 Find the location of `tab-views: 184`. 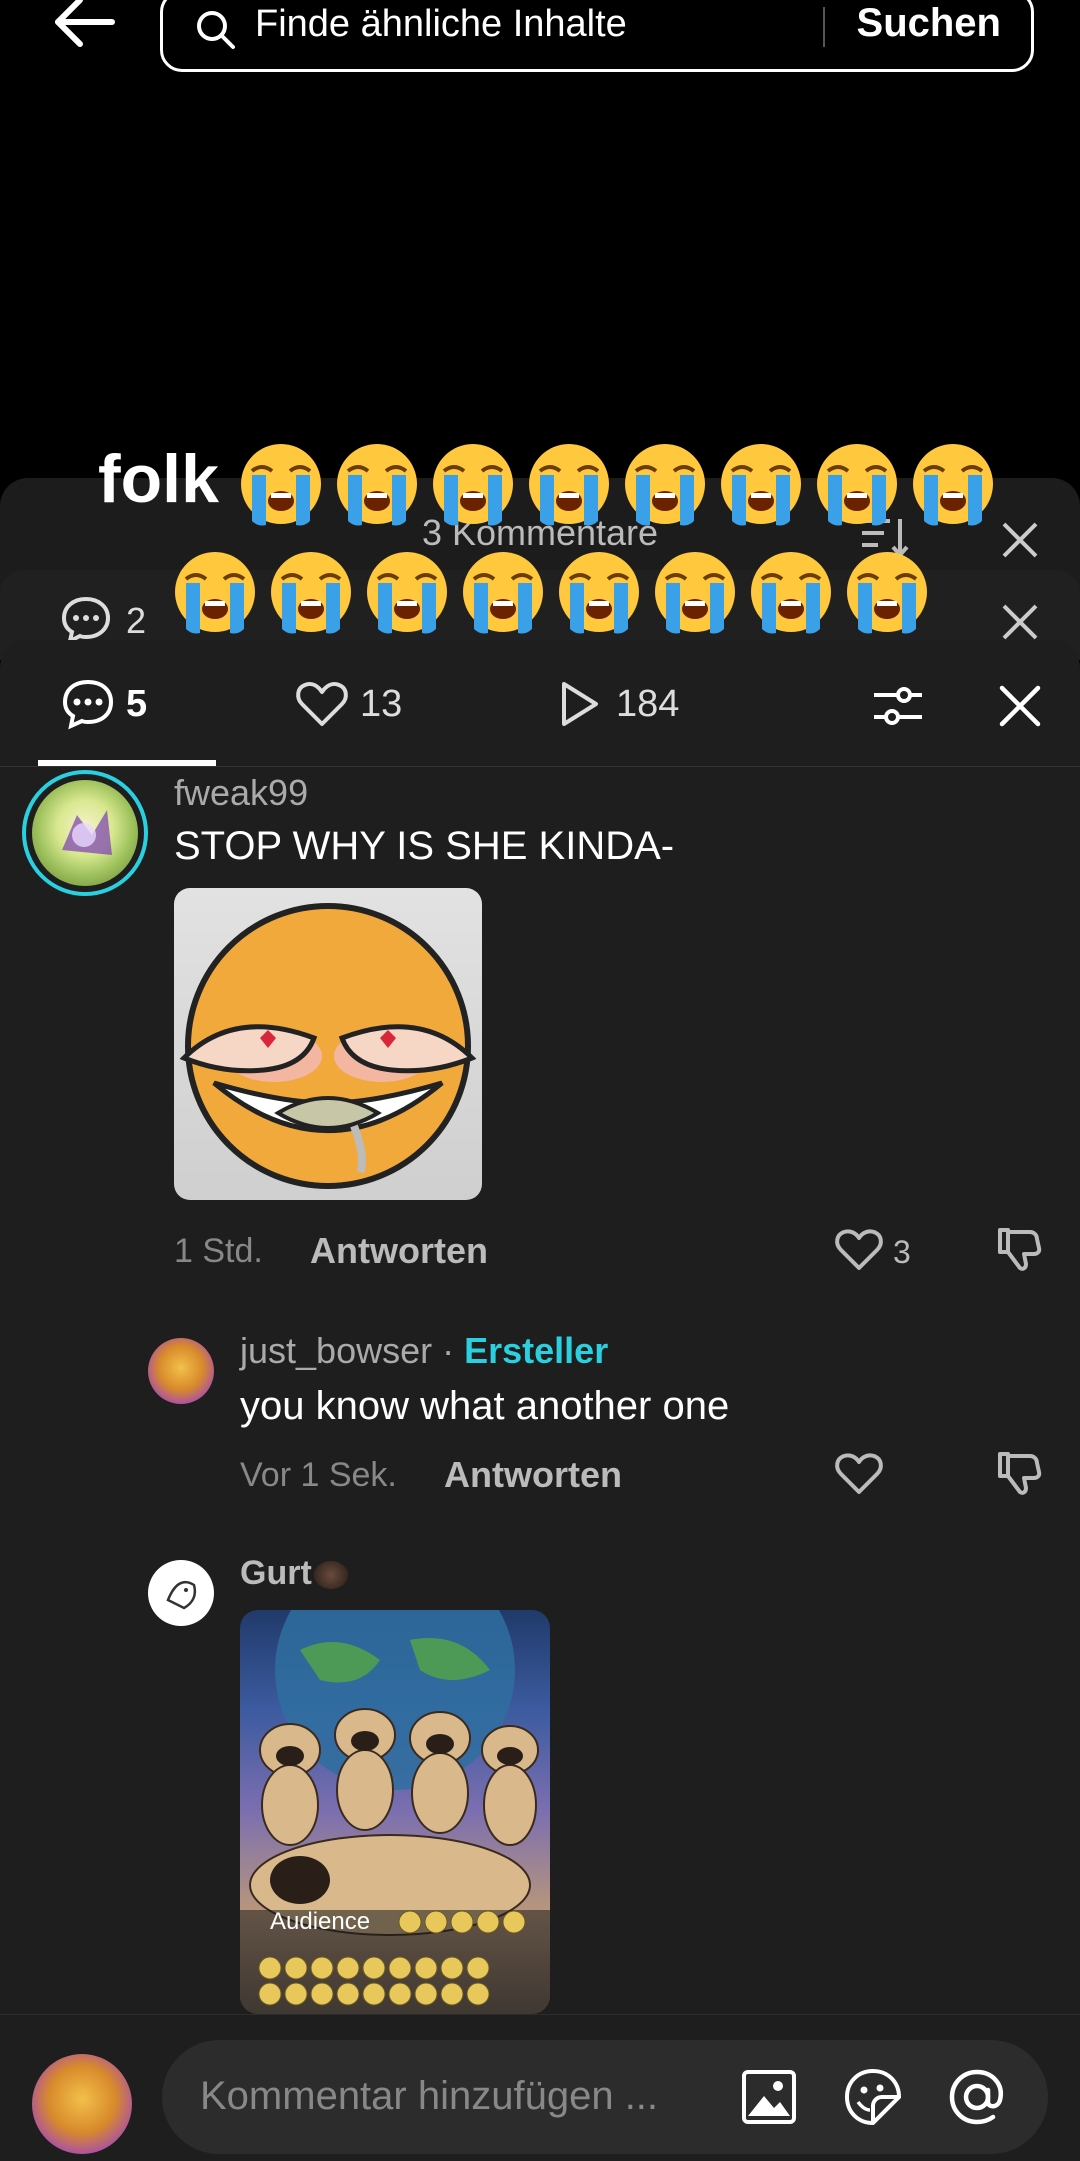

tab-views: 184 is located at coordinates (614, 704).